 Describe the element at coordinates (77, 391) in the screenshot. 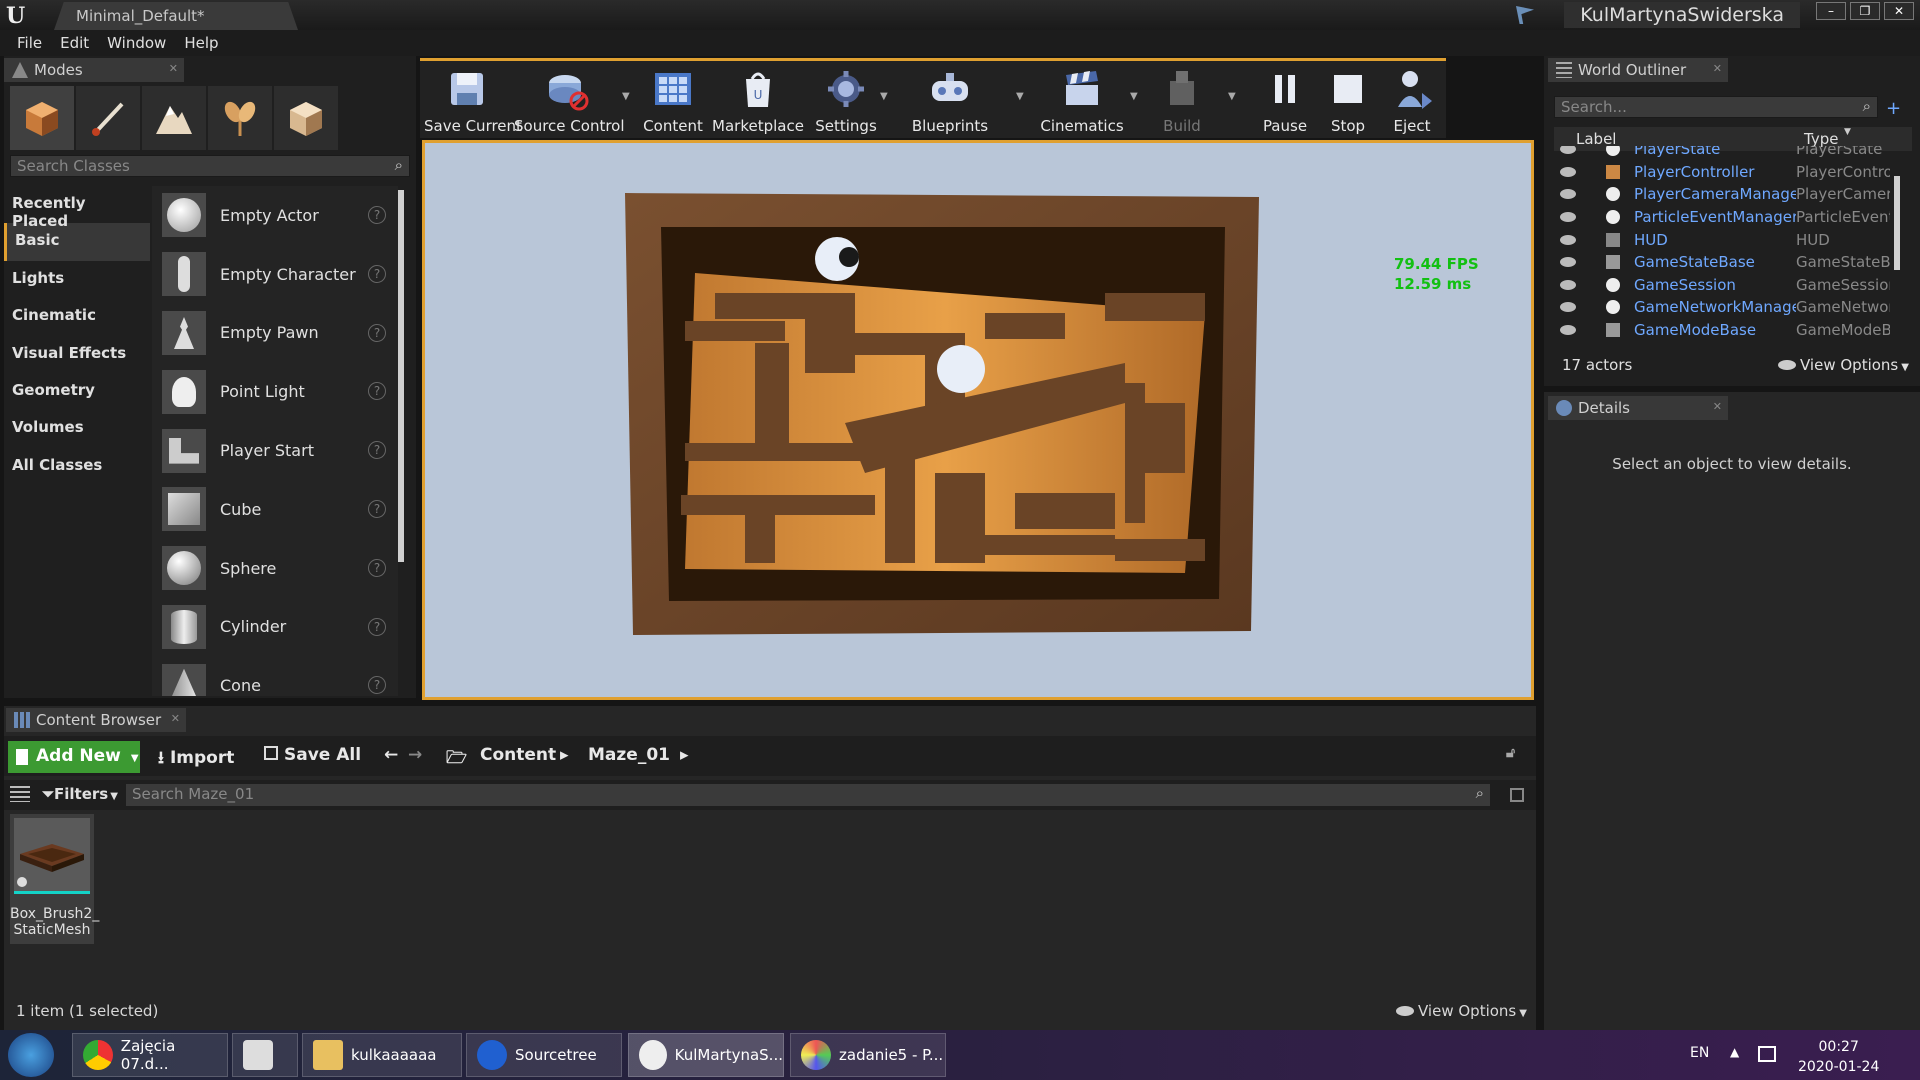

I see `category-geometry: Geometry` at that location.